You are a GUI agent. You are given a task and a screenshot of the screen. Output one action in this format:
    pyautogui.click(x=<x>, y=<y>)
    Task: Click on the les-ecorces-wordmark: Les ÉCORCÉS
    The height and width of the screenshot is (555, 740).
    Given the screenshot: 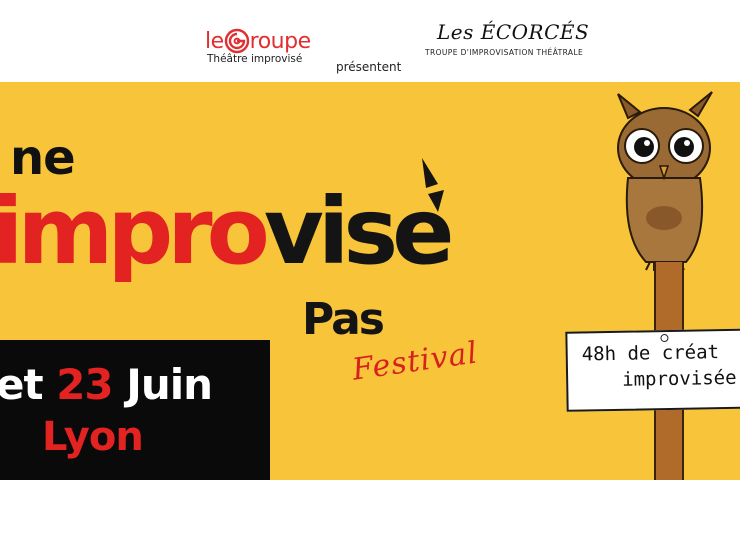 What is the action you would take?
    pyautogui.click(x=513, y=32)
    